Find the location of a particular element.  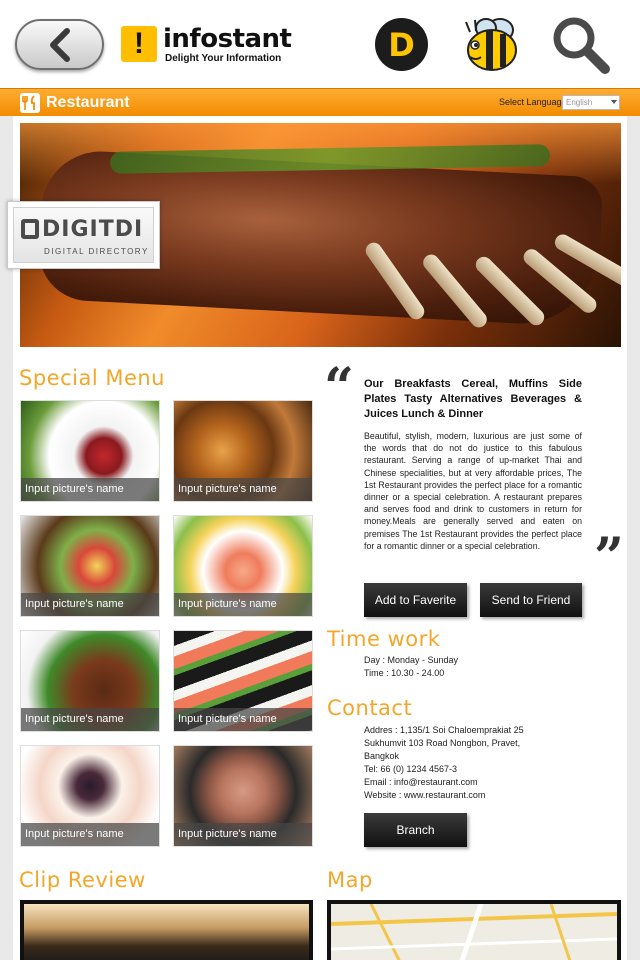

digitdi-mark-icon is located at coordinates (30, 229).